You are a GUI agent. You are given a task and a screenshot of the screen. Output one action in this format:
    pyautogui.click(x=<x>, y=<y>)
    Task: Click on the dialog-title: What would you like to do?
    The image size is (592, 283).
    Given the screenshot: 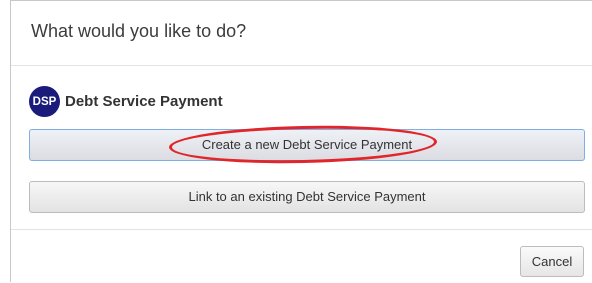 What is the action you would take?
    pyautogui.click(x=139, y=31)
    